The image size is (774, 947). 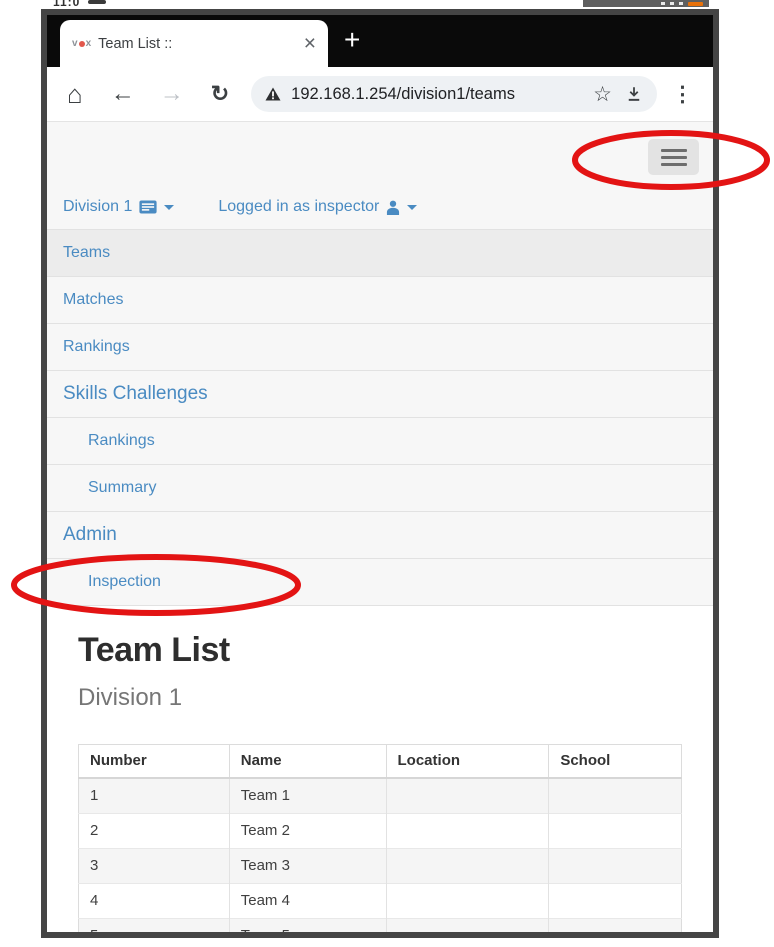 What do you see at coordinates (380, 394) in the screenshot?
I see `nav-item-skills-challenges: Skills Challenges` at bounding box center [380, 394].